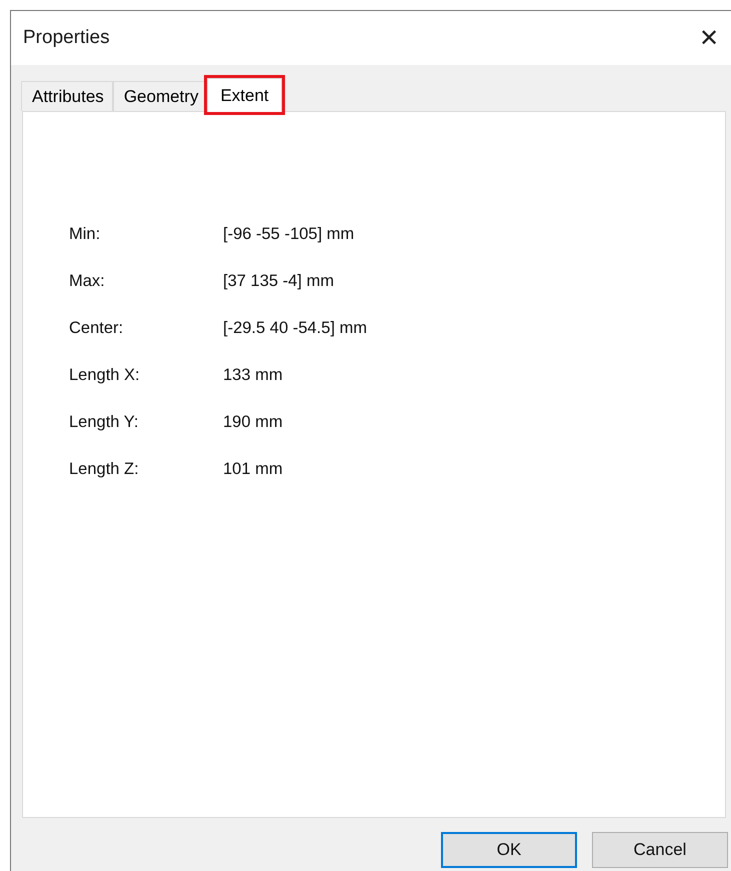 The width and height of the screenshot is (731, 871). What do you see at coordinates (709, 38) in the screenshot?
I see `close-button: ✕` at bounding box center [709, 38].